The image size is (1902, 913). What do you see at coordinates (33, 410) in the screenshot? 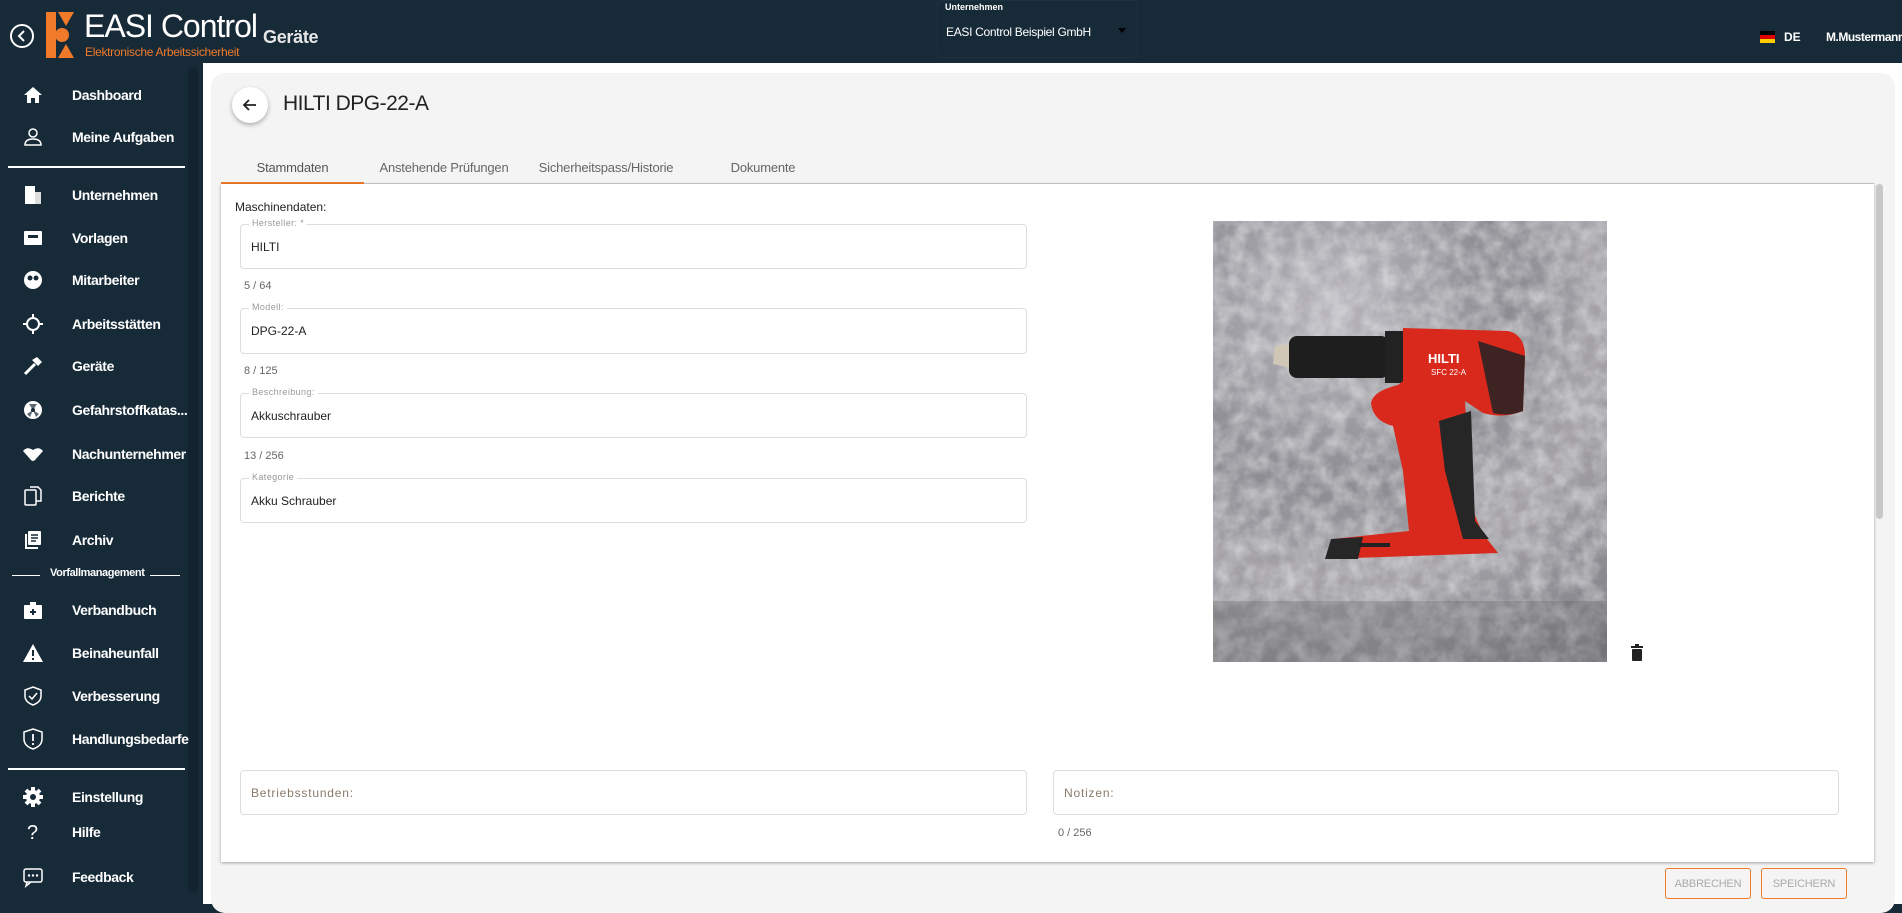
I see `radiation-icon` at bounding box center [33, 410].